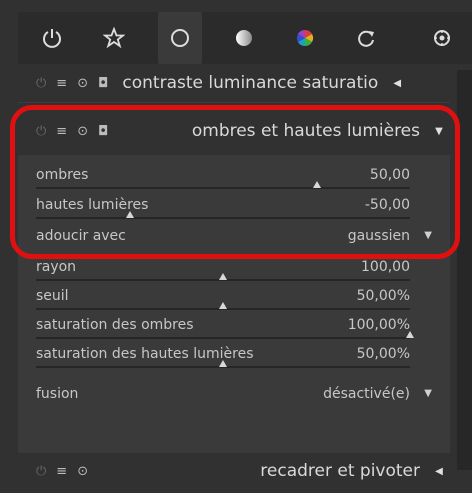  Describe the element at coordinates (385, 267) in the screenshot. I see `param-value: 100,00` at that location.